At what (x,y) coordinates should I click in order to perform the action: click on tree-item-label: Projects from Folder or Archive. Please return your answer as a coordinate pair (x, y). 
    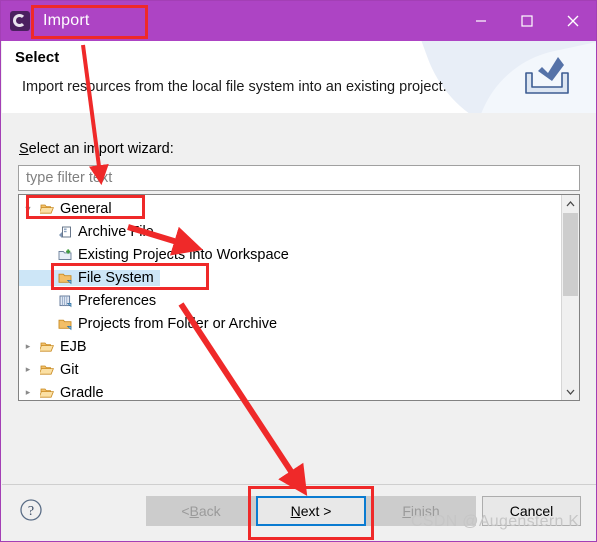
    Looking at the image, I should click on (178, 323).